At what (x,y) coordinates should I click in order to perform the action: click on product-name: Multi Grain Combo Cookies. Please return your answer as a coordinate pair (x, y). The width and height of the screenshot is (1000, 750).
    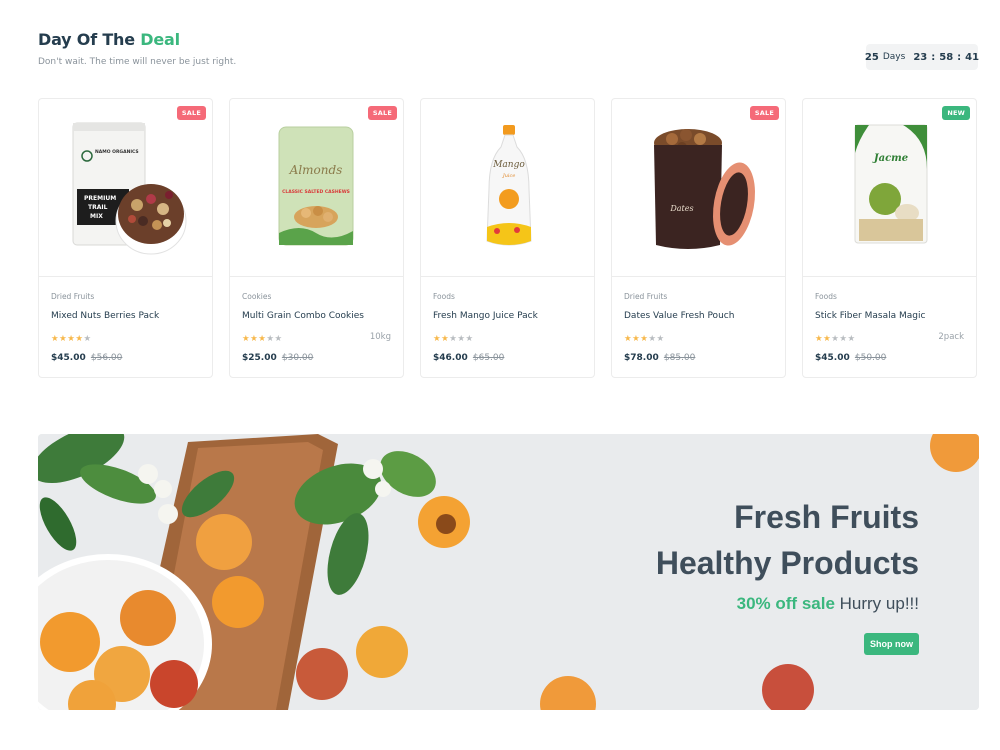
    Looking at the image, I should click on (303, 316).